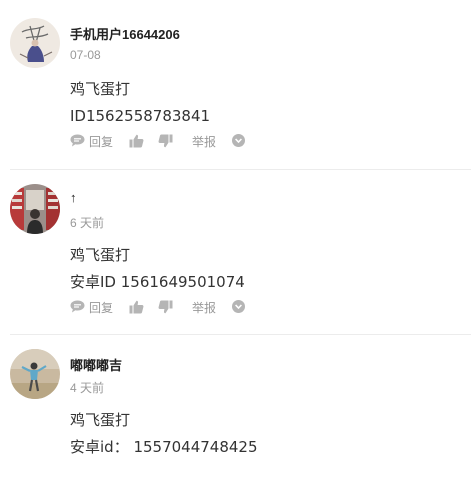  Describe the element at coordinates (157, 282) in the screenshot. I see `comment-line: 安卓ID 1561649501074` at that location.